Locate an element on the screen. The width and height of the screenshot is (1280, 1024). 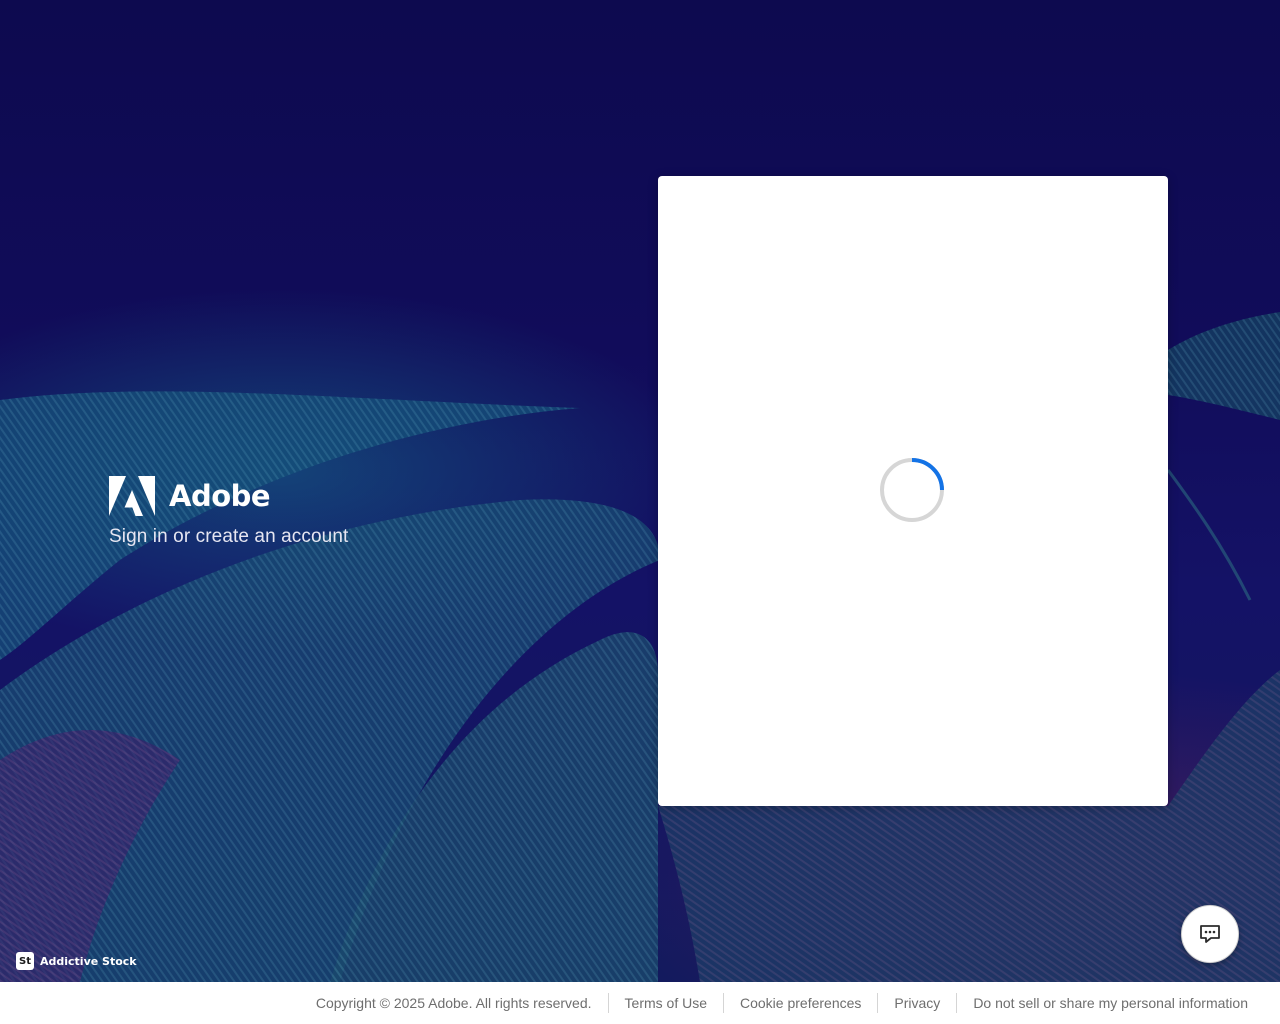
footer-link-terms: Terms of Use is located at coordinates (666, 1003).